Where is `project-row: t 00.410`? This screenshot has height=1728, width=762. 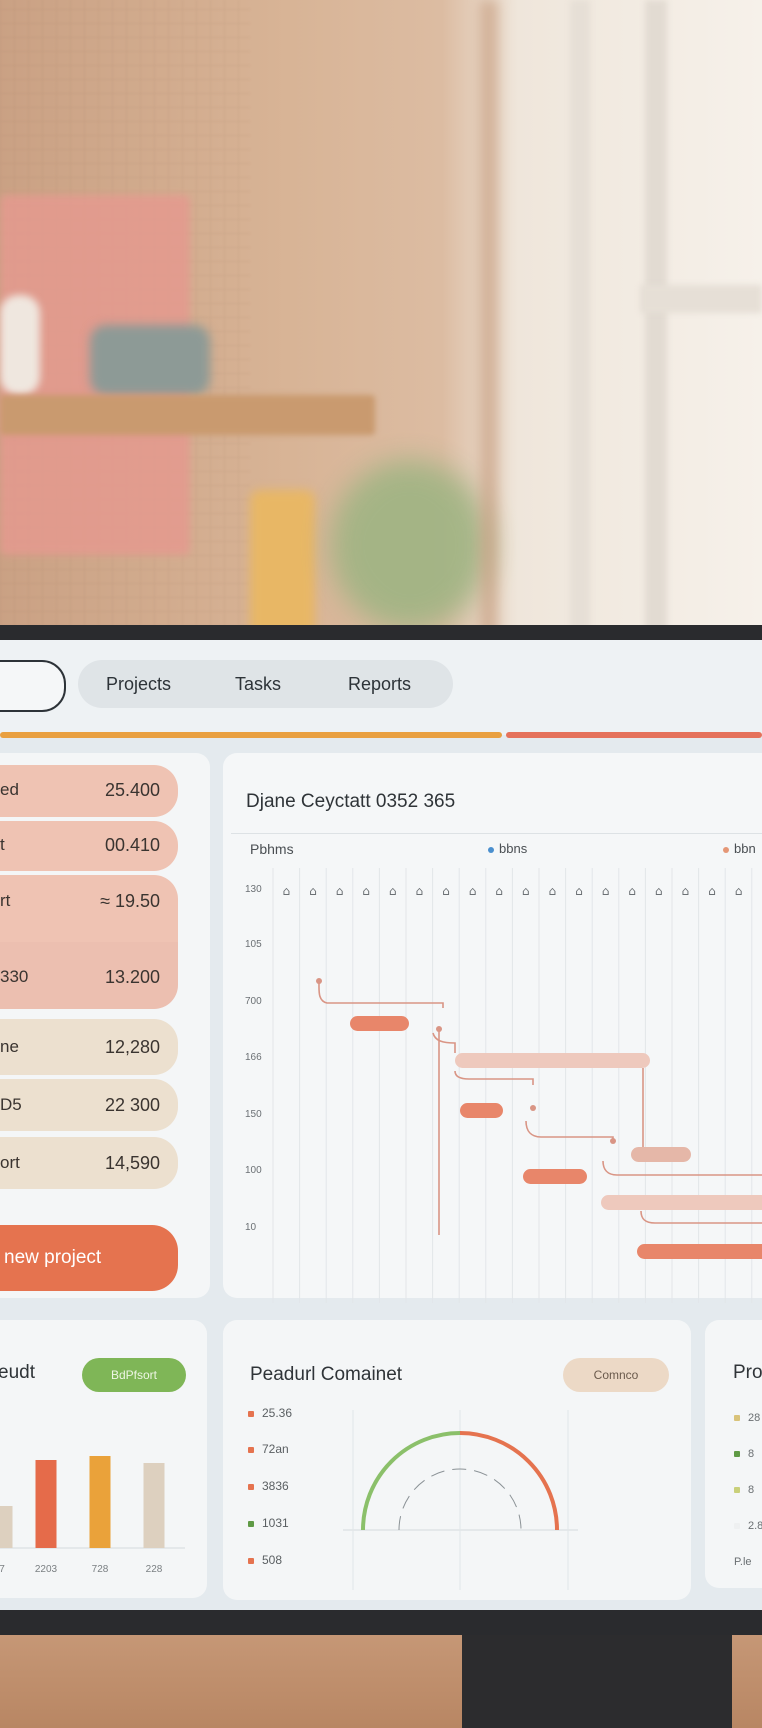
project-row: t 00.410 is located at coordinates (89, 846).